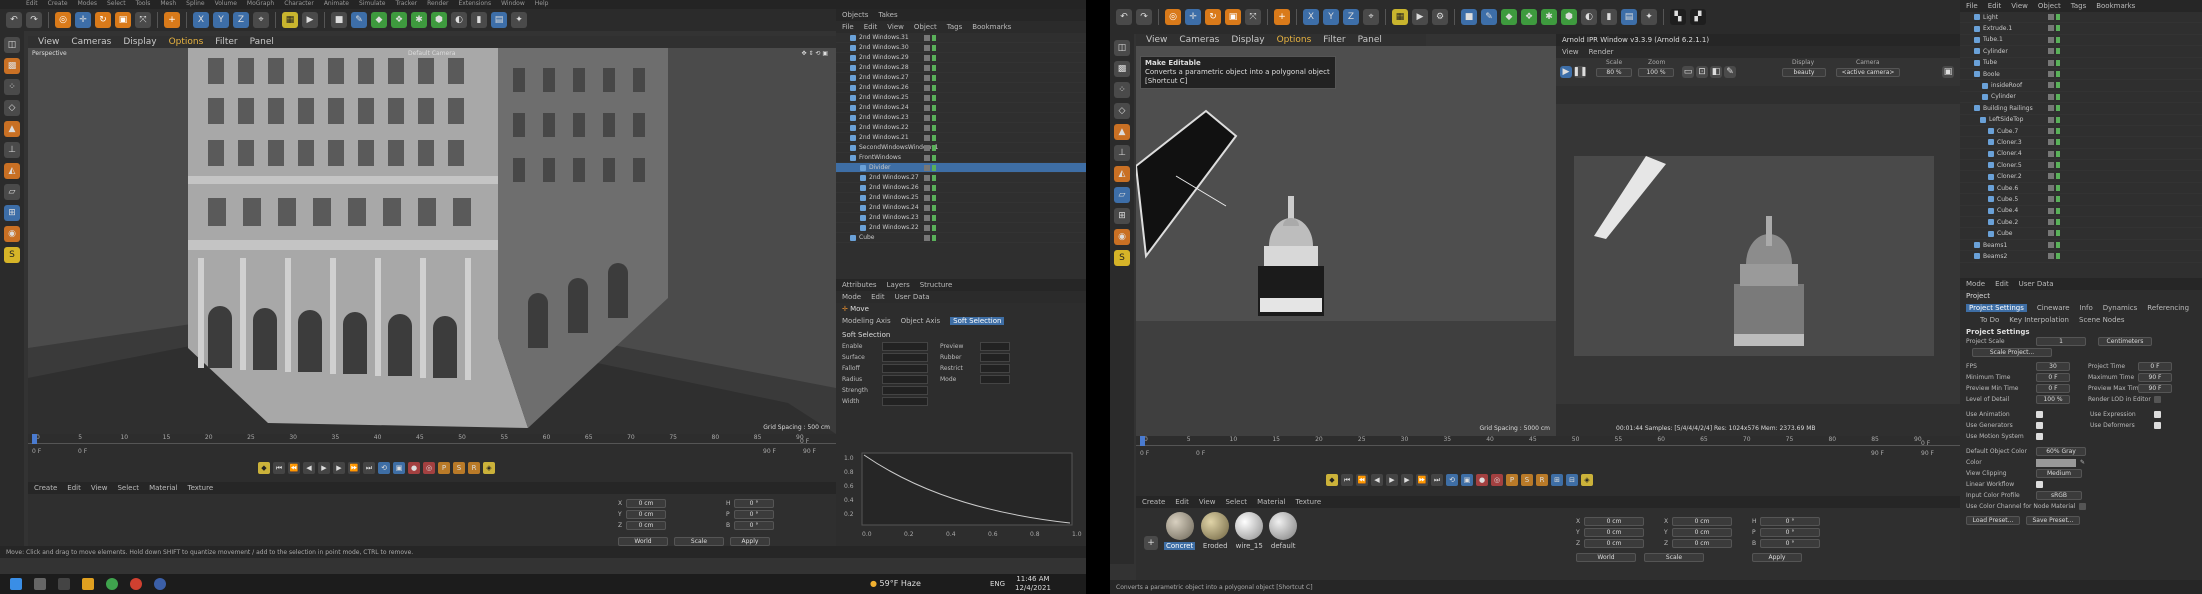 The image size is (2202, 594). What do you see at coordinates (354, 468) in the screenshot?
I see `next-key-icon: ⏩` at bounding box center [354, 468].